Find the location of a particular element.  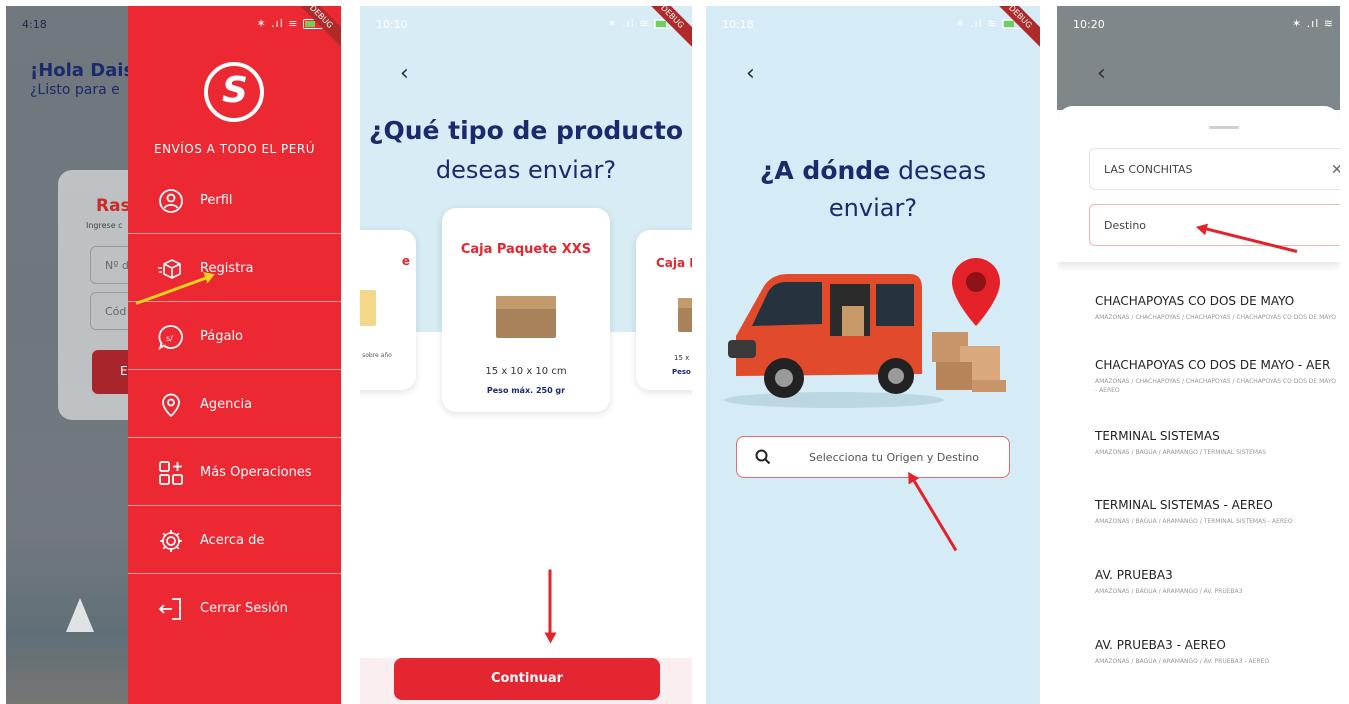

product-card-note: os en sobre año A4 is located at coordinates (376, 355).